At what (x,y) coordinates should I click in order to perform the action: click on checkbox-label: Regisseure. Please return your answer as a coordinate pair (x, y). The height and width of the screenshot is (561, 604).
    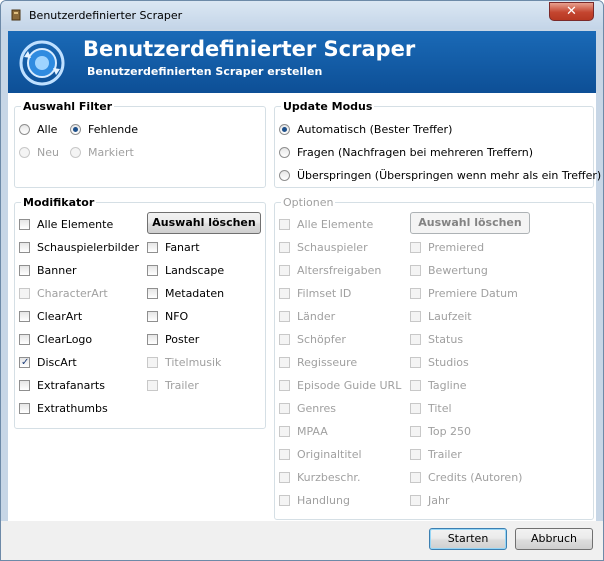
    Looking at the image, I should click on (327, 362).